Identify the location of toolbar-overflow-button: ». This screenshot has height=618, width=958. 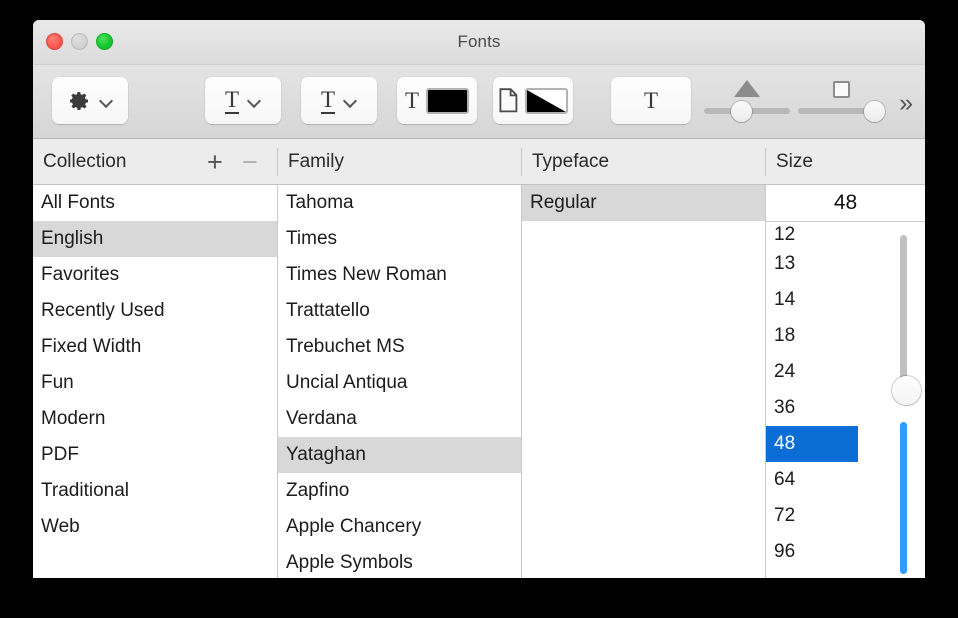
(906, 103).